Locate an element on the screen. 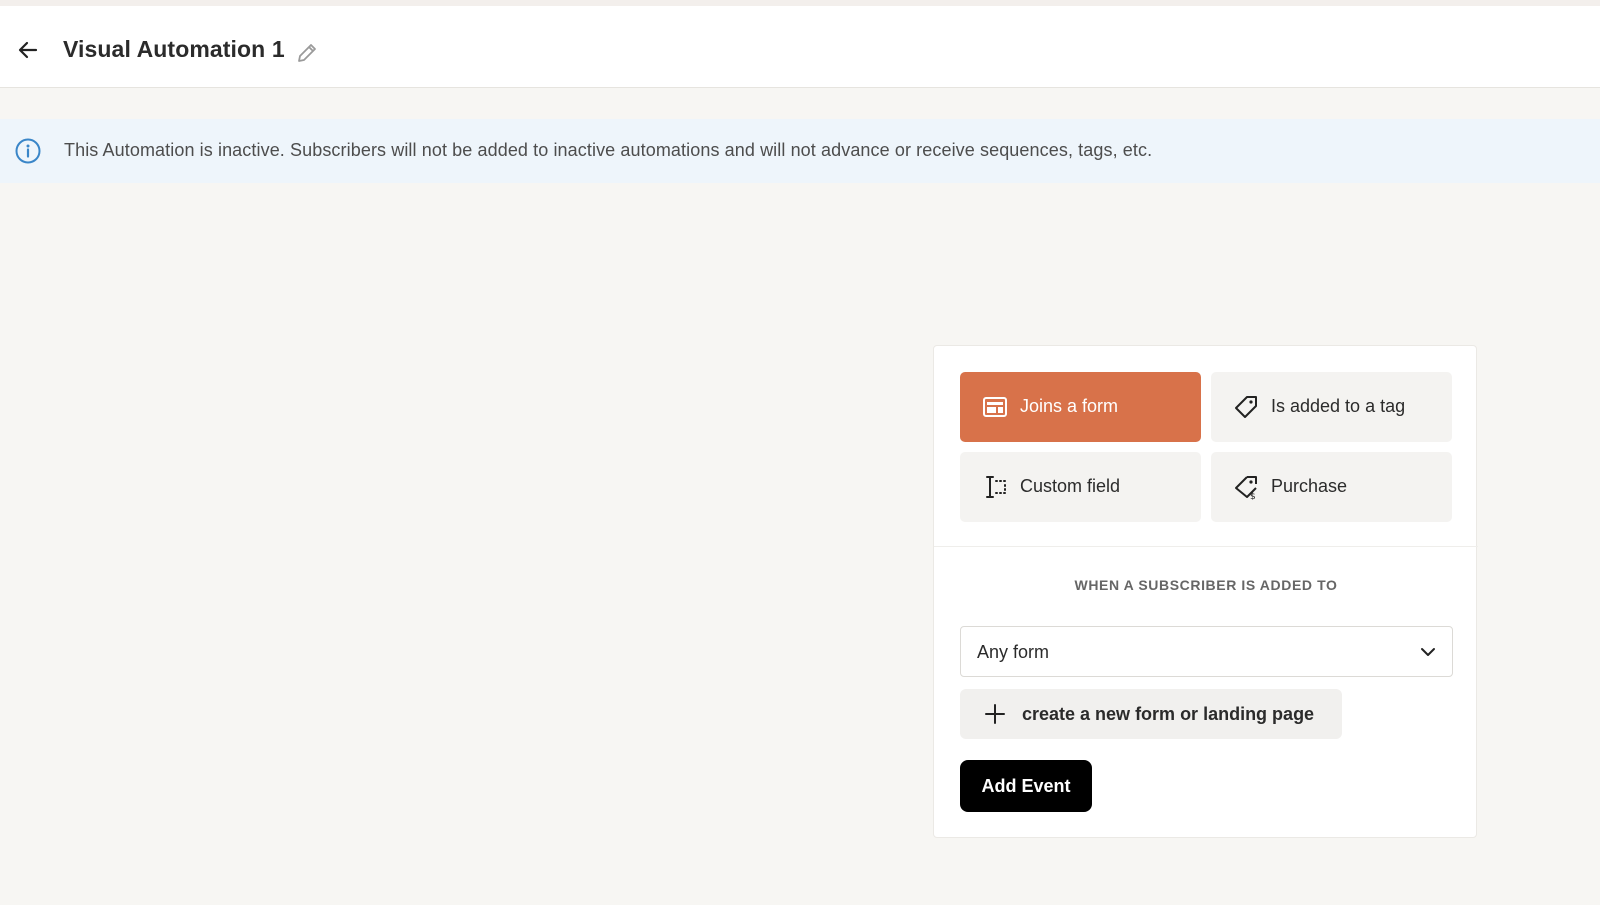  option-joins-a-form: Joins a form is located at coordinates (1080, 407).